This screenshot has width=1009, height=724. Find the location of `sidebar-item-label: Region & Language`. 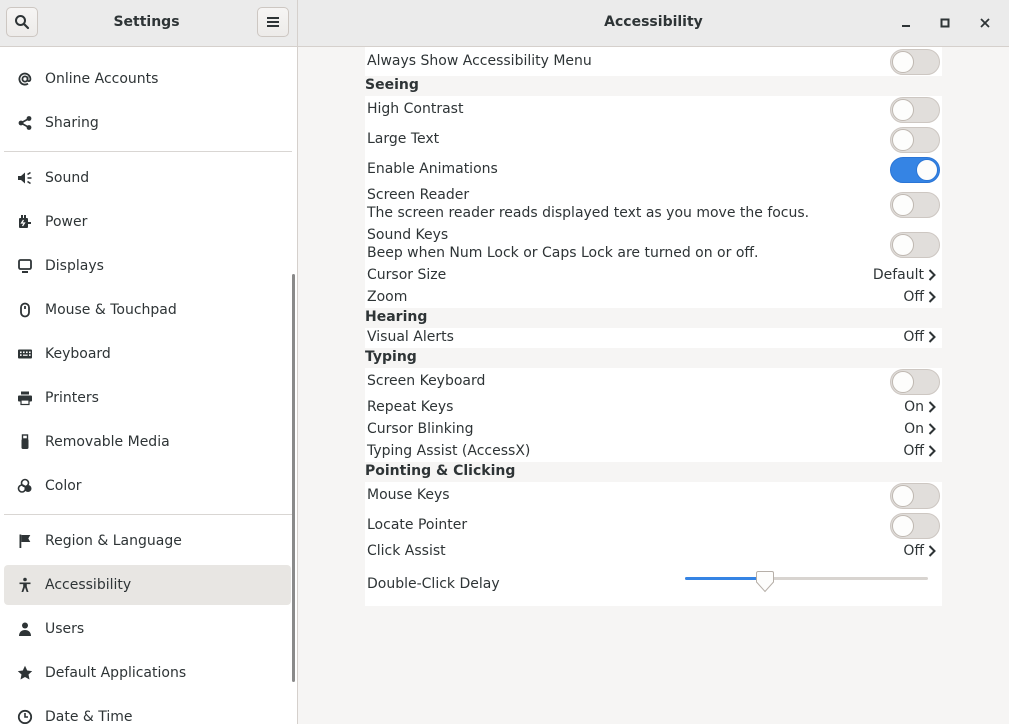

sidebar-item-label: Region & Language is located at coordinates (113, 541).